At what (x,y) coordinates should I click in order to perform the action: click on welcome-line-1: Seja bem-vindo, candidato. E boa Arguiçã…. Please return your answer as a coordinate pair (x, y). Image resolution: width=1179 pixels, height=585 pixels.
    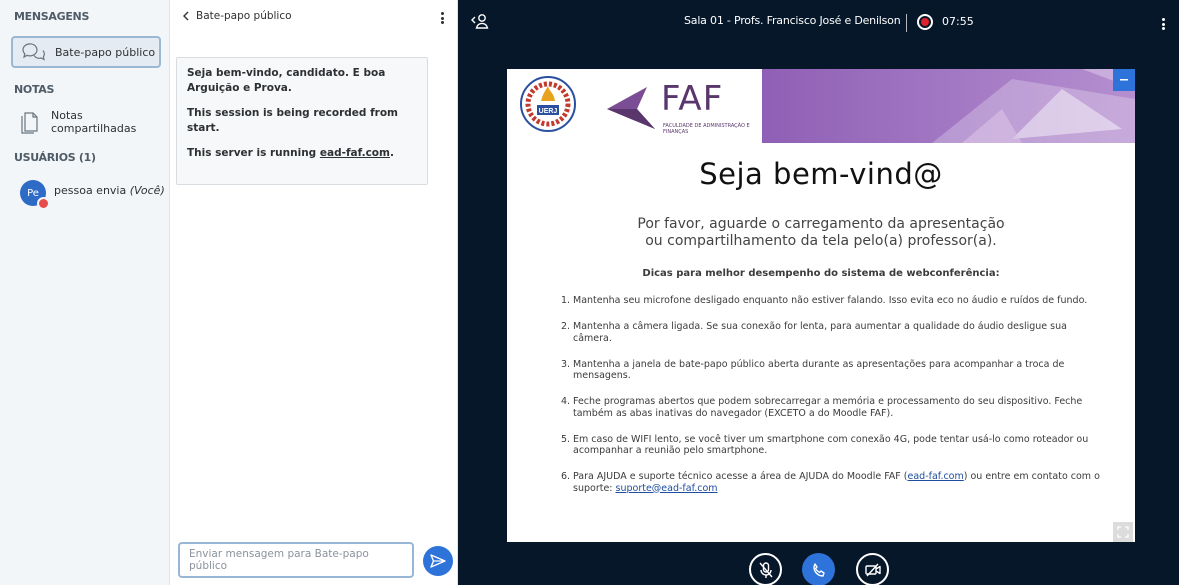
    Looking at the image, I should click on (286, 80).